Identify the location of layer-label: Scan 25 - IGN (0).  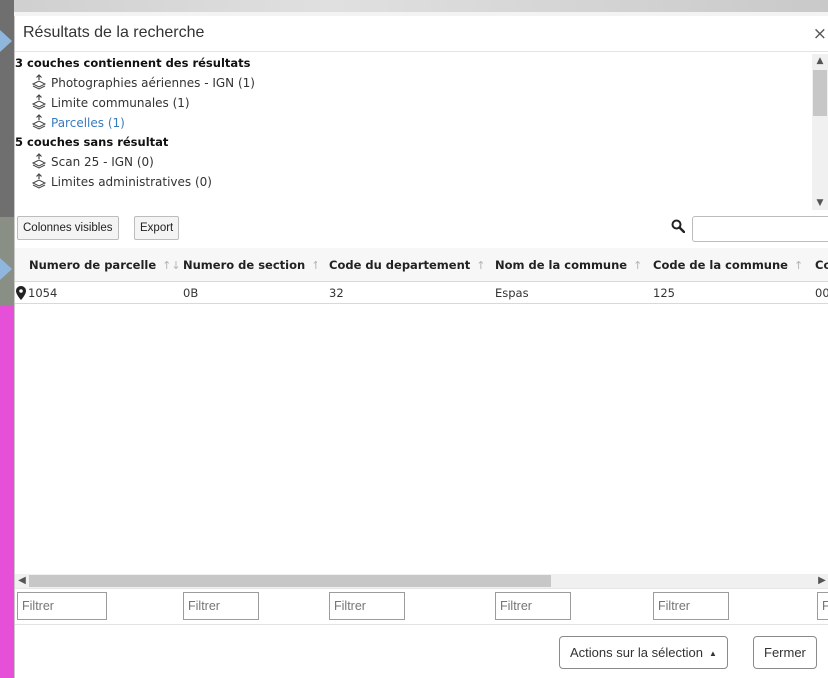
(102, 162).